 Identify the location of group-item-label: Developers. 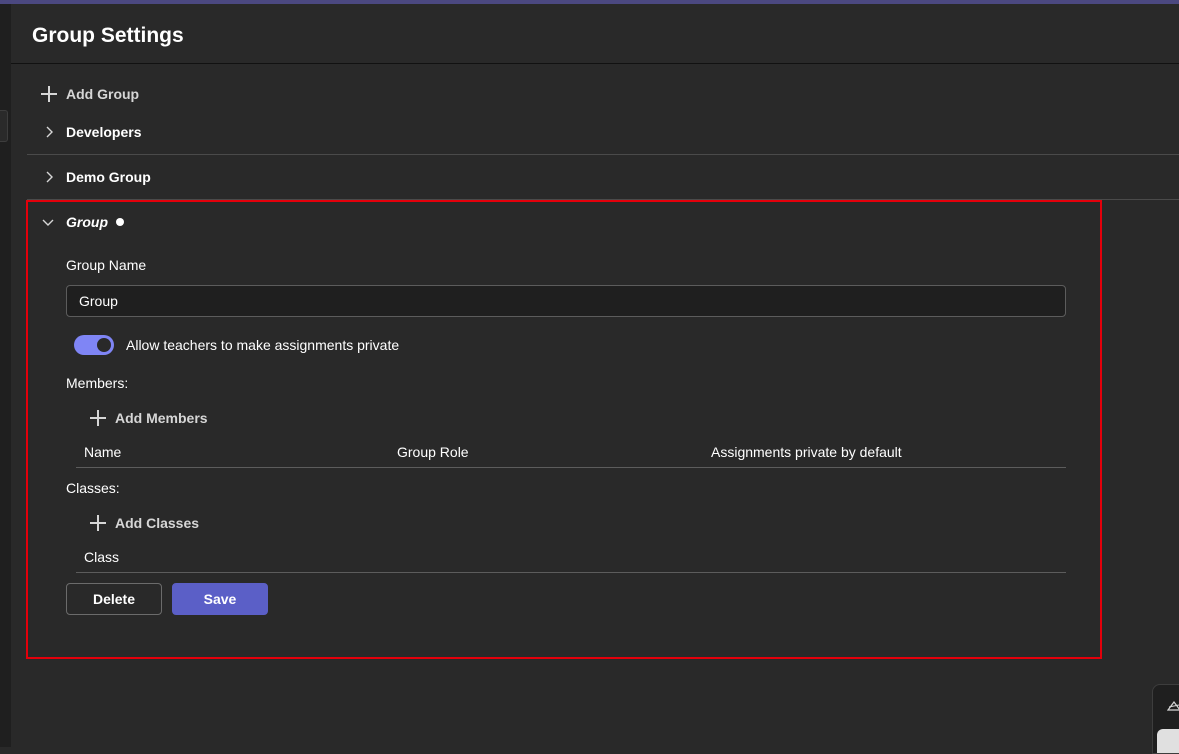
(104, 132).